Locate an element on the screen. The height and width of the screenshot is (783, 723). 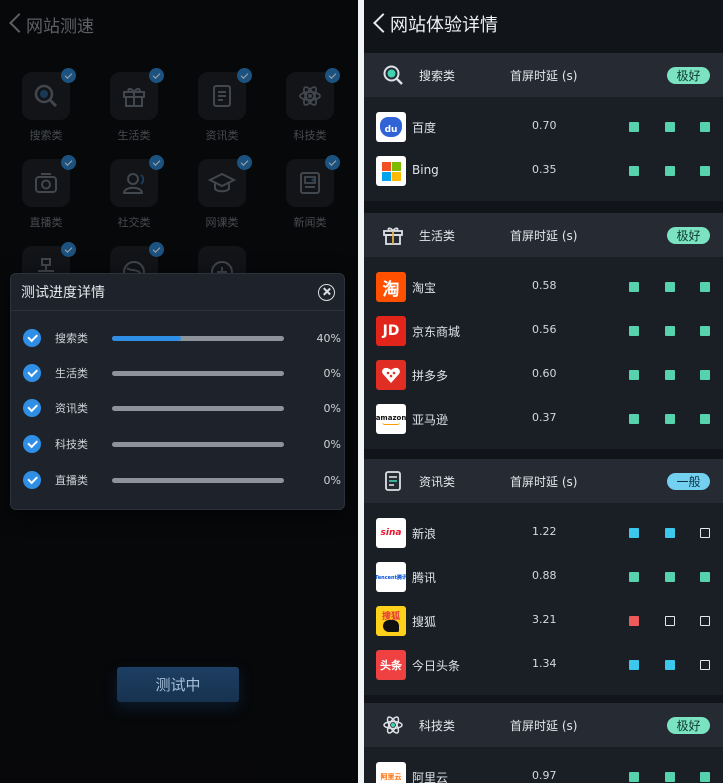
site-load-time: 0.88 is located at coordinates (544, 575).